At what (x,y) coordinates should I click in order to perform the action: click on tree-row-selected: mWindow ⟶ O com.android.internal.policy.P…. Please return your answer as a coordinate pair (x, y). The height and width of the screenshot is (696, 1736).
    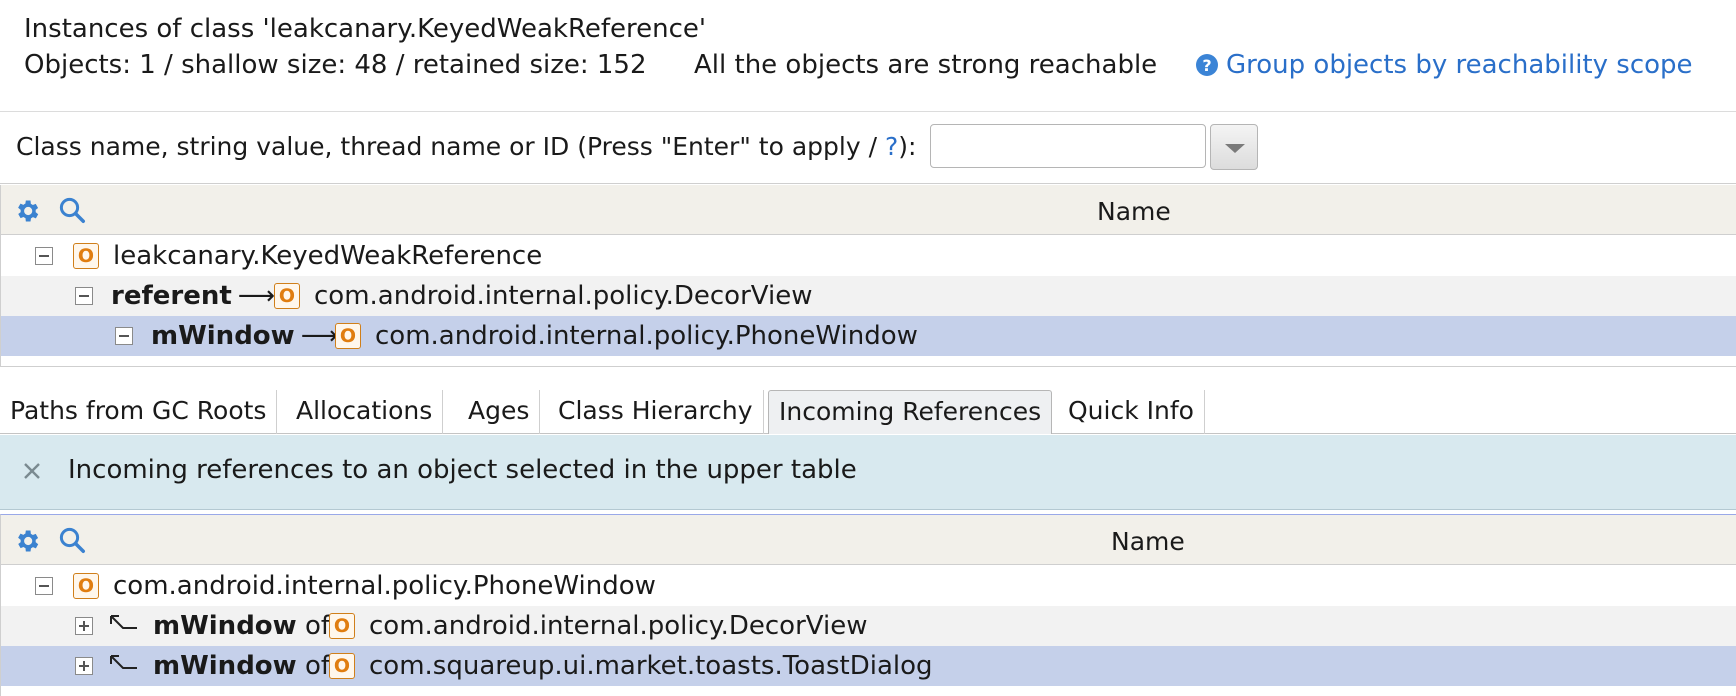
    Looking at the image, I should click on (868, 336).